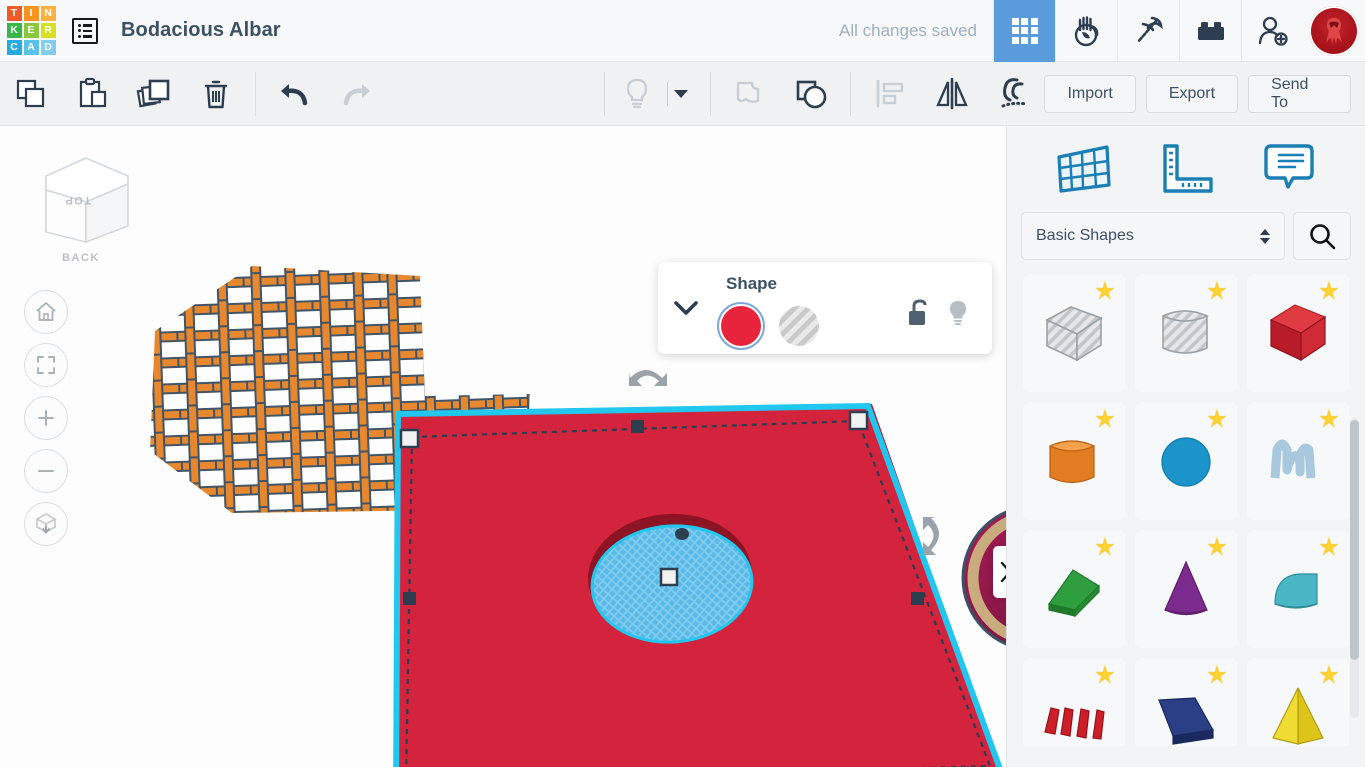 The width and height of the screenshot is (1365, 767). I want to click on codeblocks-button, so click(1086, 31).